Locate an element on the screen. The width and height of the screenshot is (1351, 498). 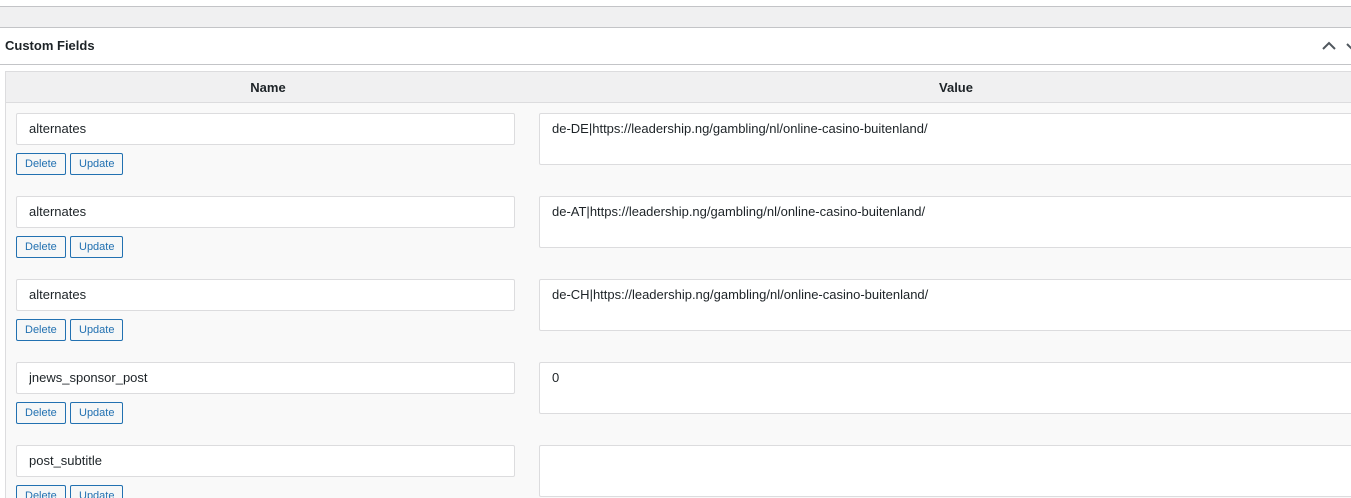
chevron-up-icon is located at coordinates (1329, 46).